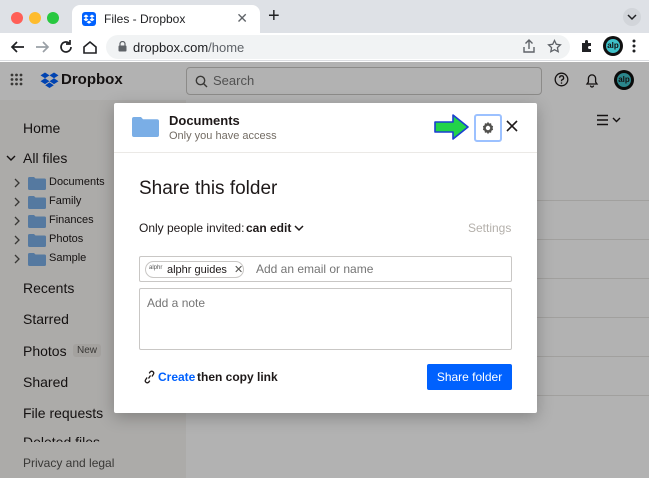 The height and width of the screenshot is (478, 649). Describe the element at coordinates (42, 47) in the screenshot. I see `forward-arrow-icon` at that location.